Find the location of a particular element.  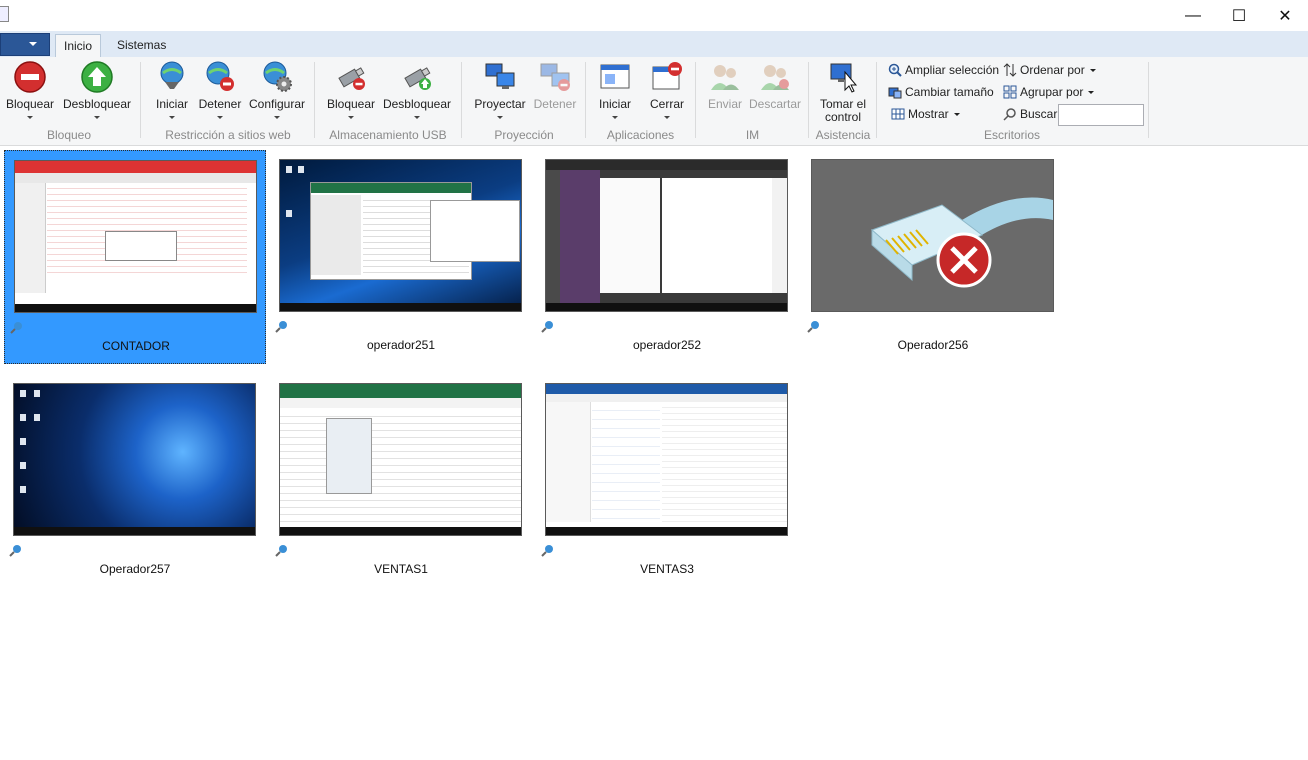

ordenar-por-label: Ordenar por is located at coordinates (1052, 70).